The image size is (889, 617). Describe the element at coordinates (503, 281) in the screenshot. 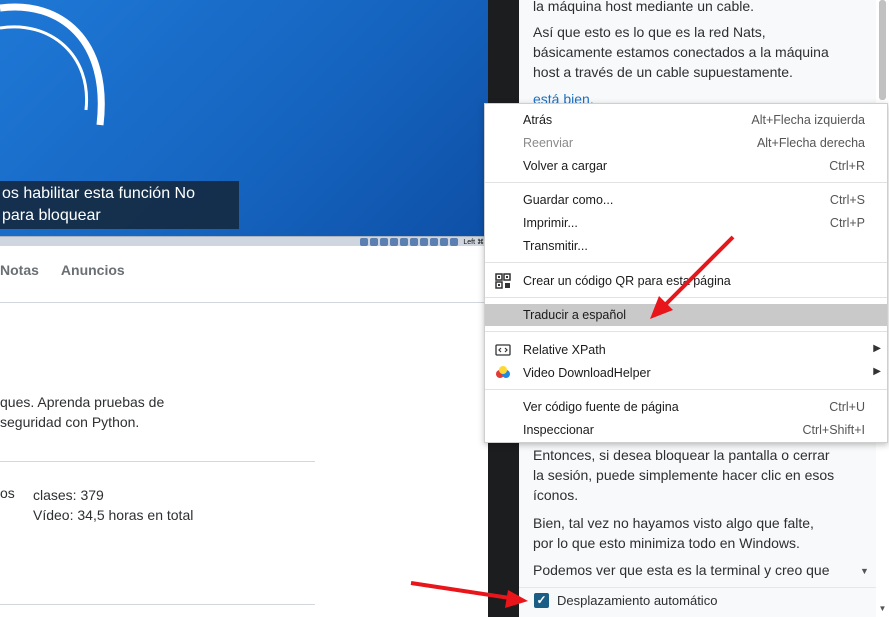

I see `qr-code-icon` at that location.